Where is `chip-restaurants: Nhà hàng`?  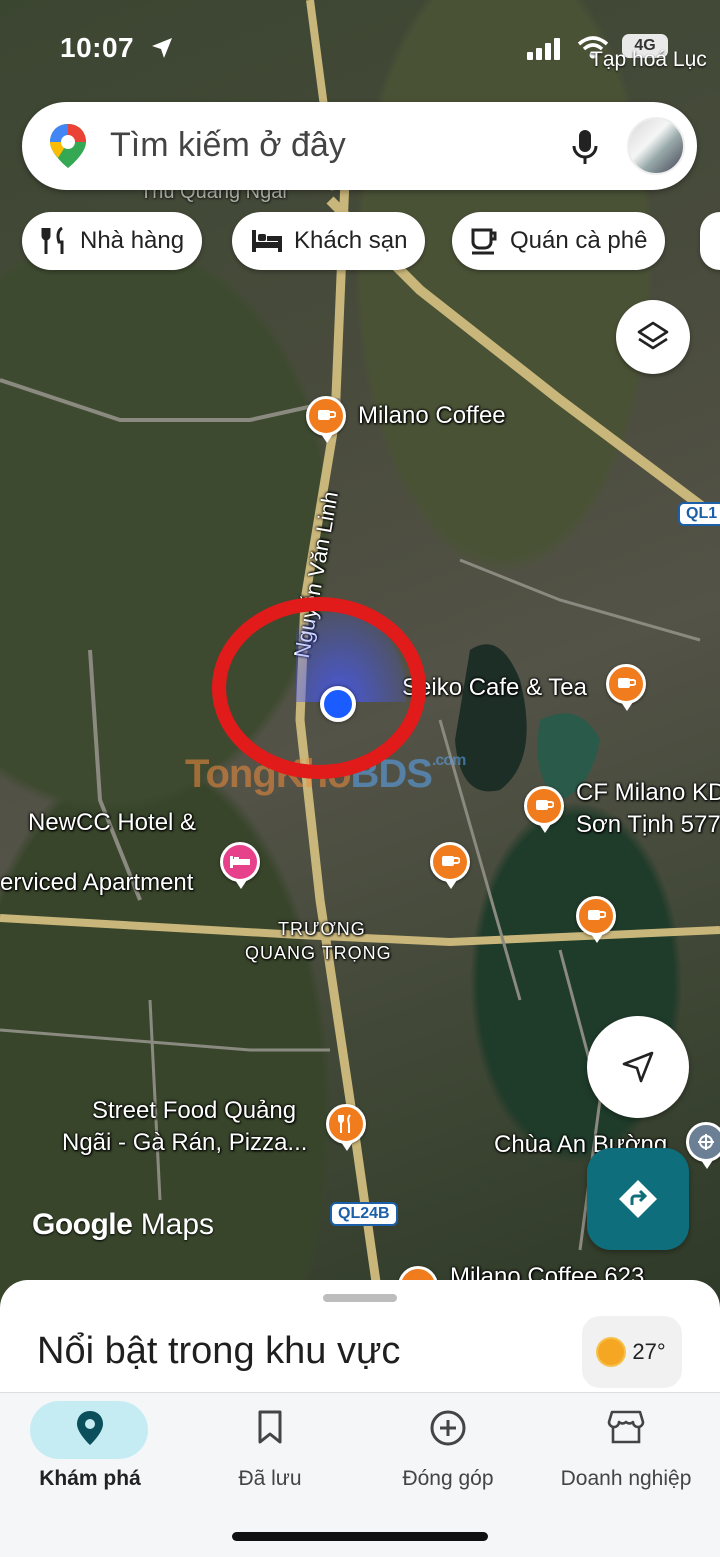
chip-restaurants: Nhà hàng is located at coordinates (112, 241).